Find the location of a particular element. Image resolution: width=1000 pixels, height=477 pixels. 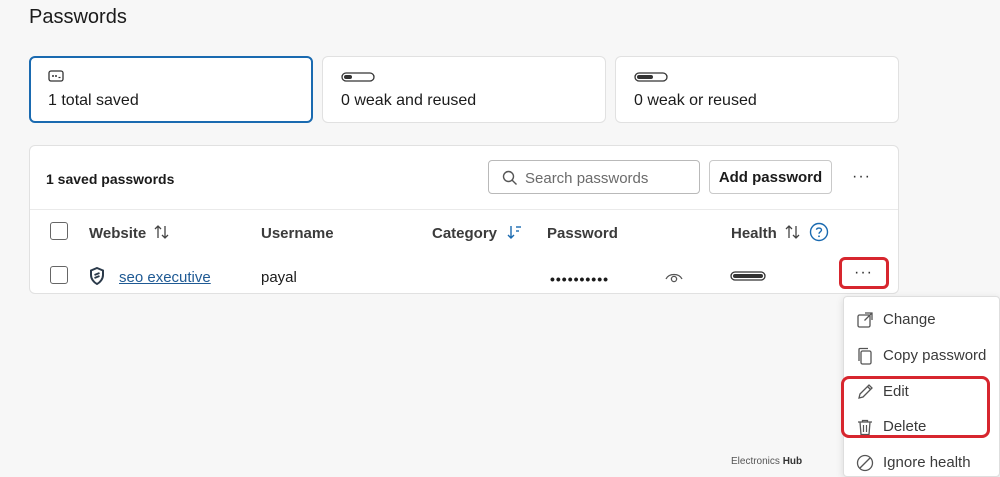

username-value: payal is located at coordinates (279, 277).